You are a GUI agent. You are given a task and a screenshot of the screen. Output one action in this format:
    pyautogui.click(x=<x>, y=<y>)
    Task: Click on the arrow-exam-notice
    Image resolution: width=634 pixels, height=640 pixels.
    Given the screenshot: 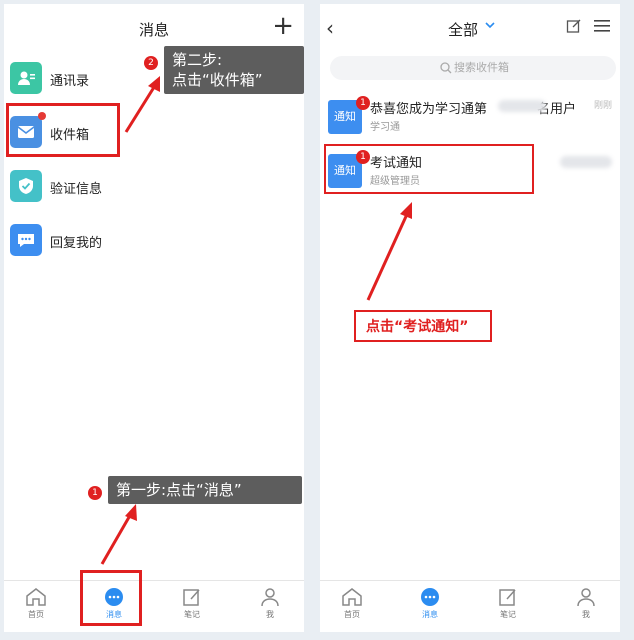 What is the action you would take?
    pyautogui.click(x=388, y=256)
    